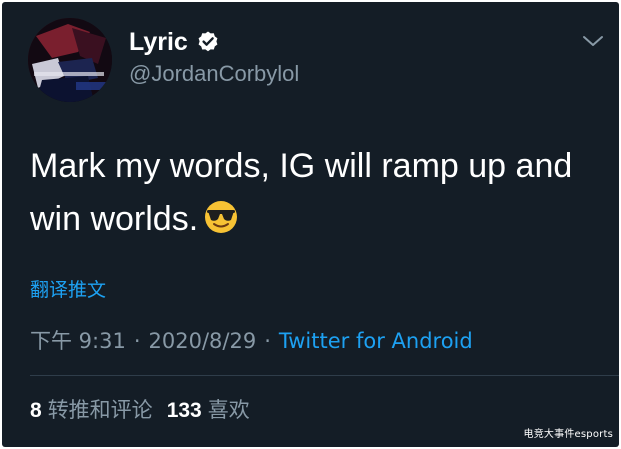  What do you see at coordinates (324, 375) in the screenshot?
I see `divider` at bounding box center [324, 375].